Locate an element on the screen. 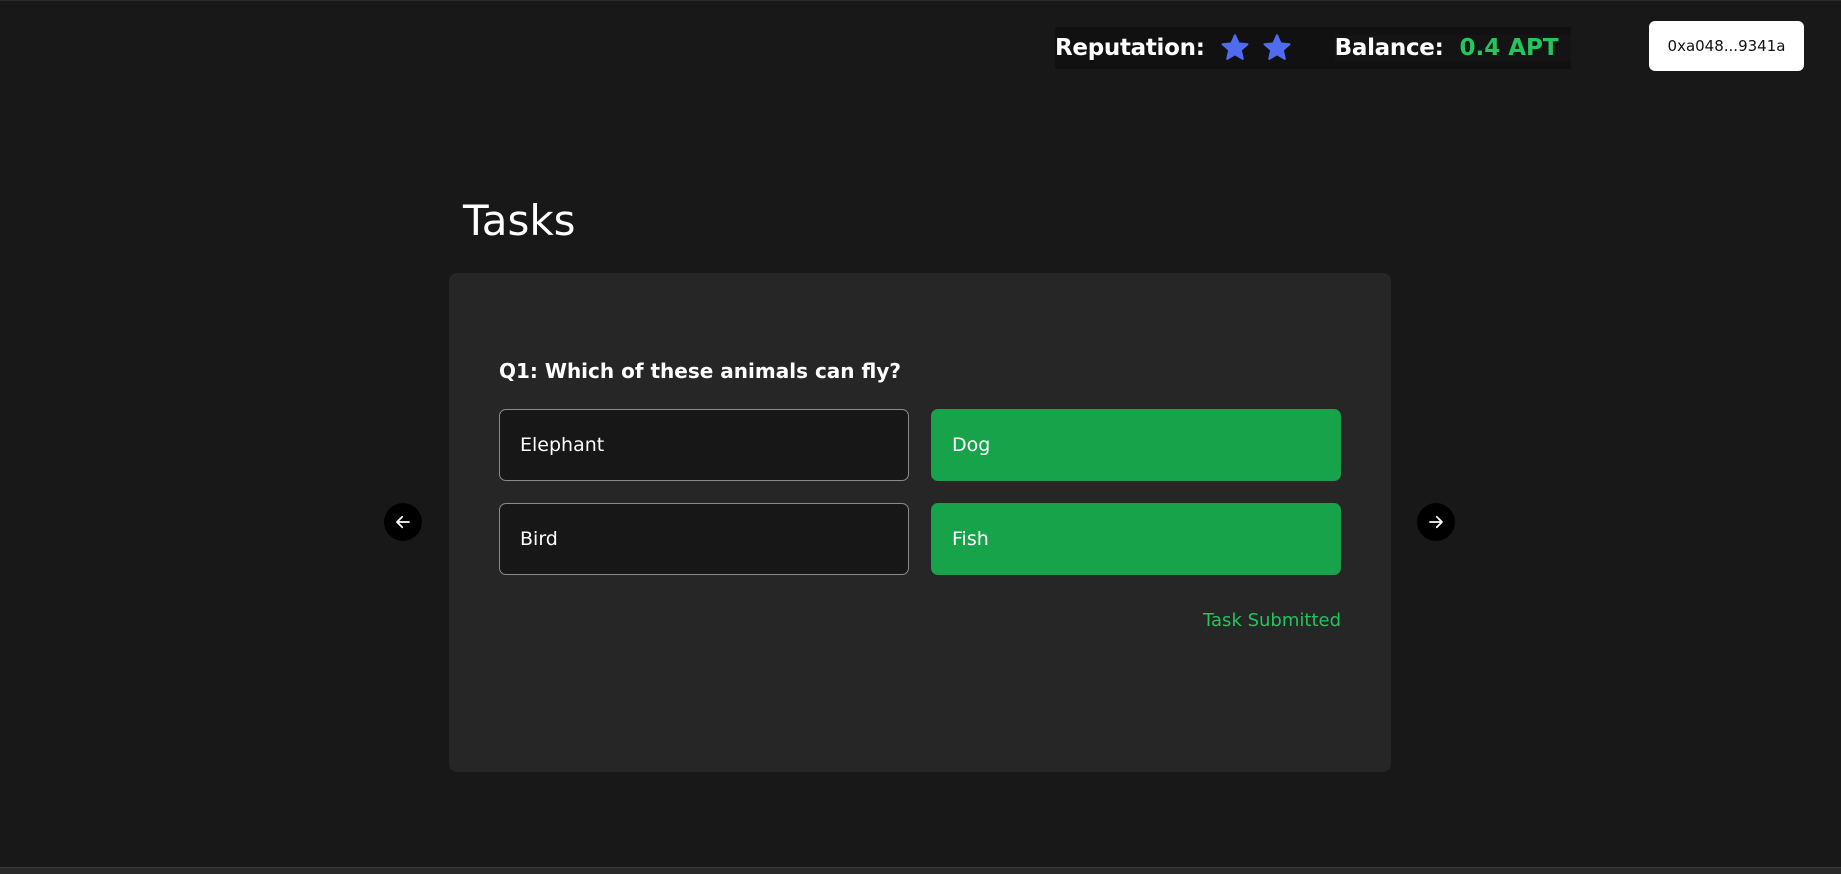 This screenshot has height=874, width=1841. header-stats: Reputation: Balance: 0.4 APT is located at coordinates (1313, 48).